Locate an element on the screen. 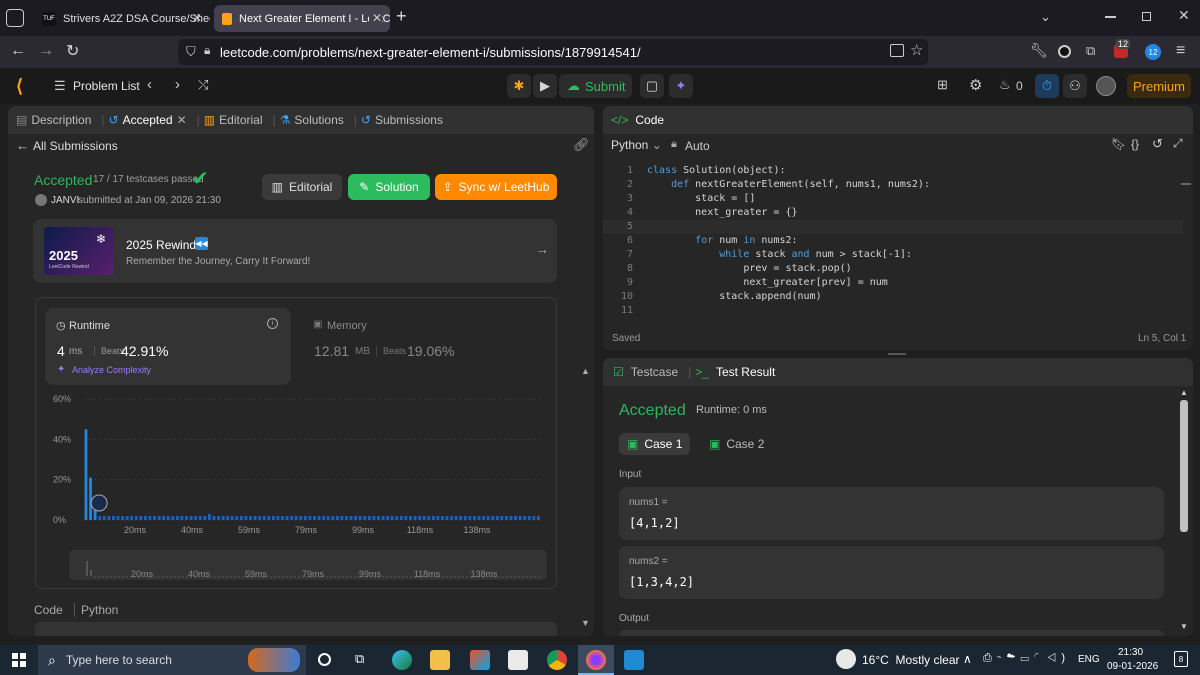 This screenshot has width=1200, height=675. editorial-button: ▥ Editorial is located at coordinates (302, 187).